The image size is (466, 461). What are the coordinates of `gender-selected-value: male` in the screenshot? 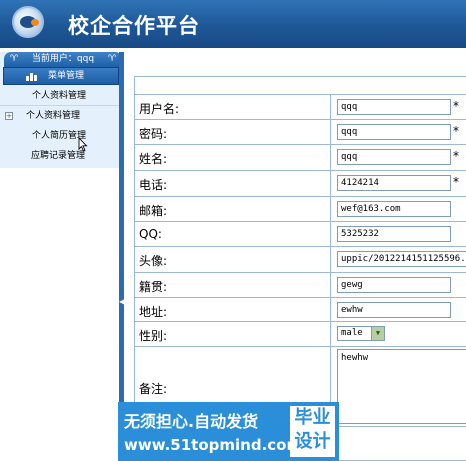 It's located at (352, 333).